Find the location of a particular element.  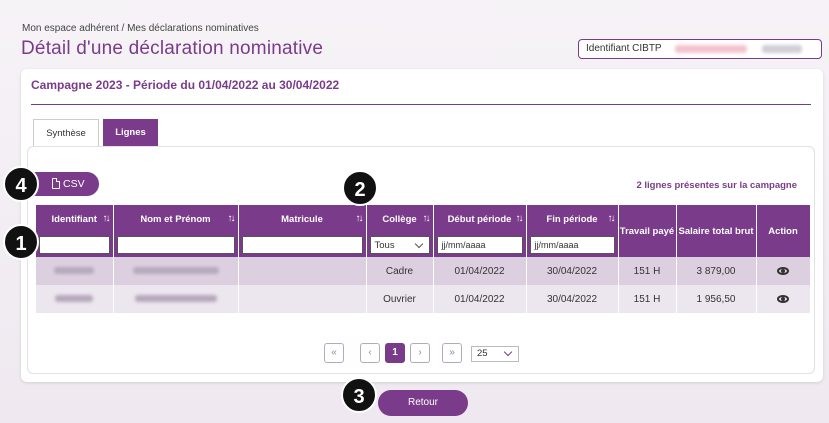

pagination-current: 1 is located at coordinates (395, 353).